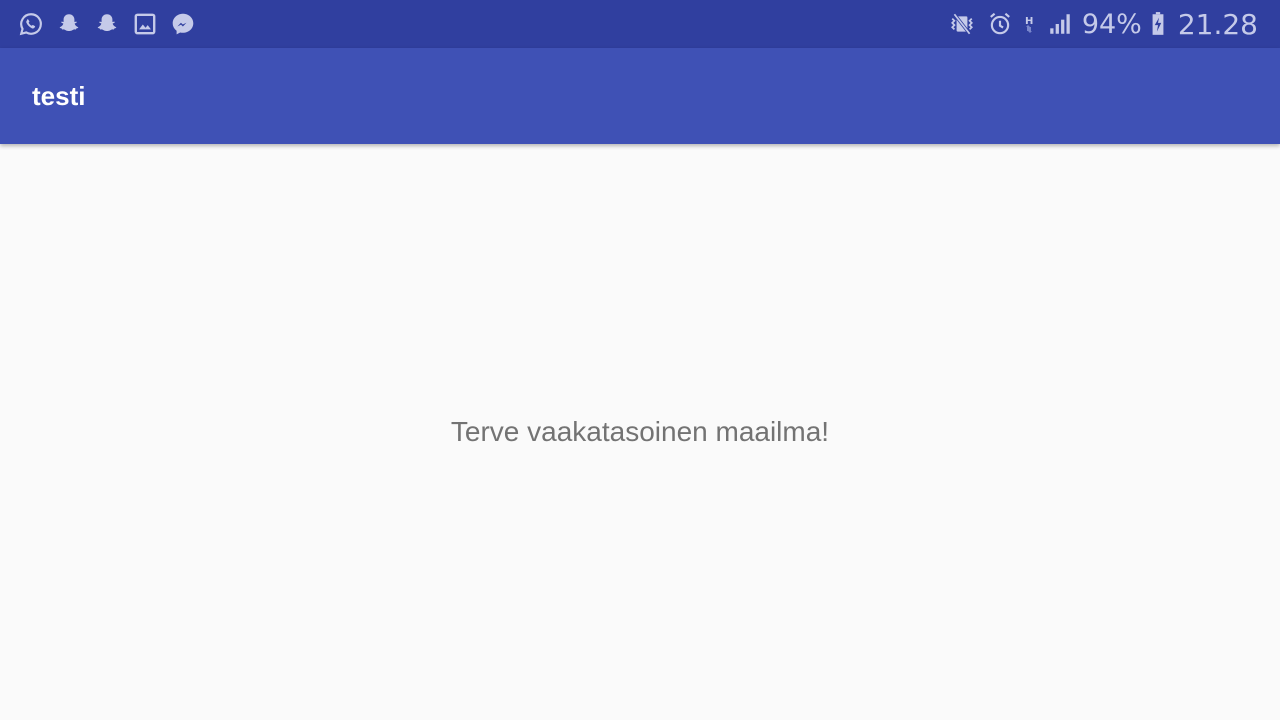  I want to click on app-bar: testi, so click(640, 96).